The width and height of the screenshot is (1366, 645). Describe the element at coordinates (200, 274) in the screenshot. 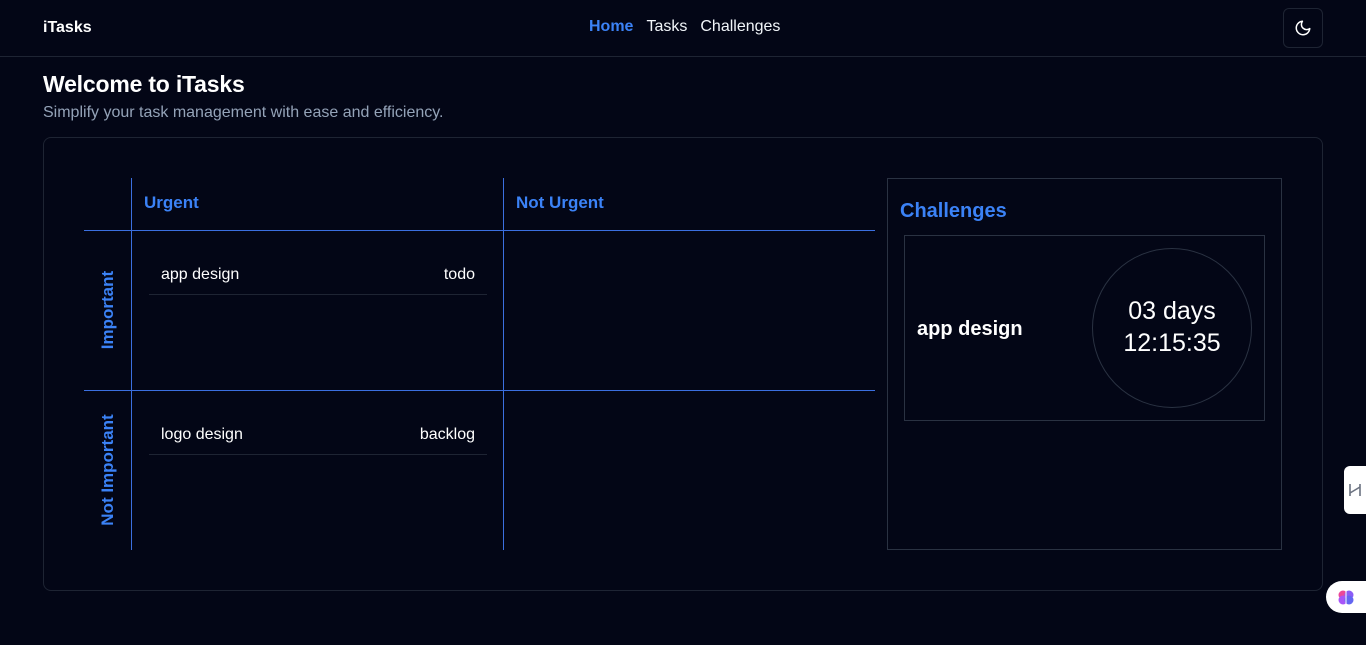

I see `task-name: app design` at that location.